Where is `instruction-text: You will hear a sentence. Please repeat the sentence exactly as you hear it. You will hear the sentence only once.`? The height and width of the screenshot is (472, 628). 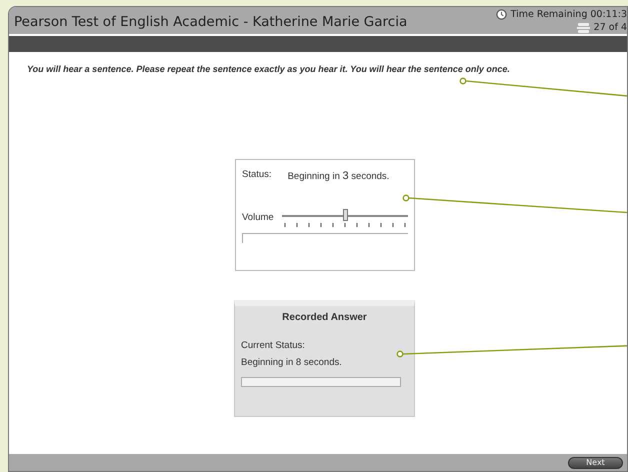
instruction-text: You will hear a sentence. Please repeat the sentence exactly as you hear it. You will hear the sentence only once. is located at coordinates (269, 69).